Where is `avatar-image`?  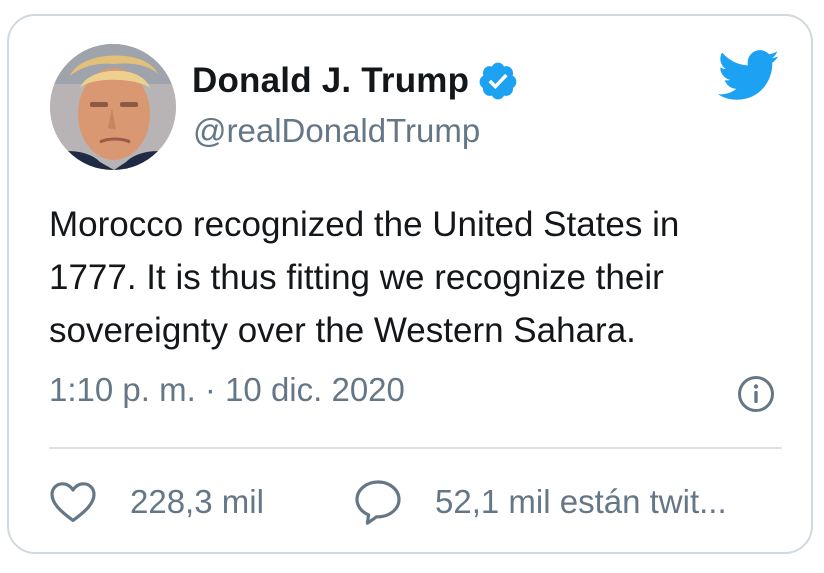
avatar-image is located at coordinates (113, 107).